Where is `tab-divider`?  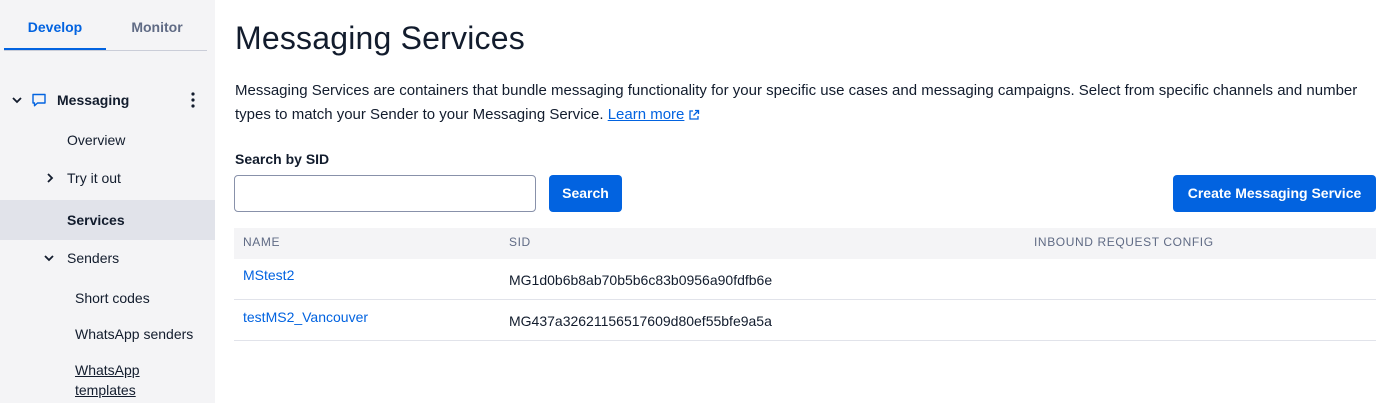
tab-divider is located at coordinates (105, 50).